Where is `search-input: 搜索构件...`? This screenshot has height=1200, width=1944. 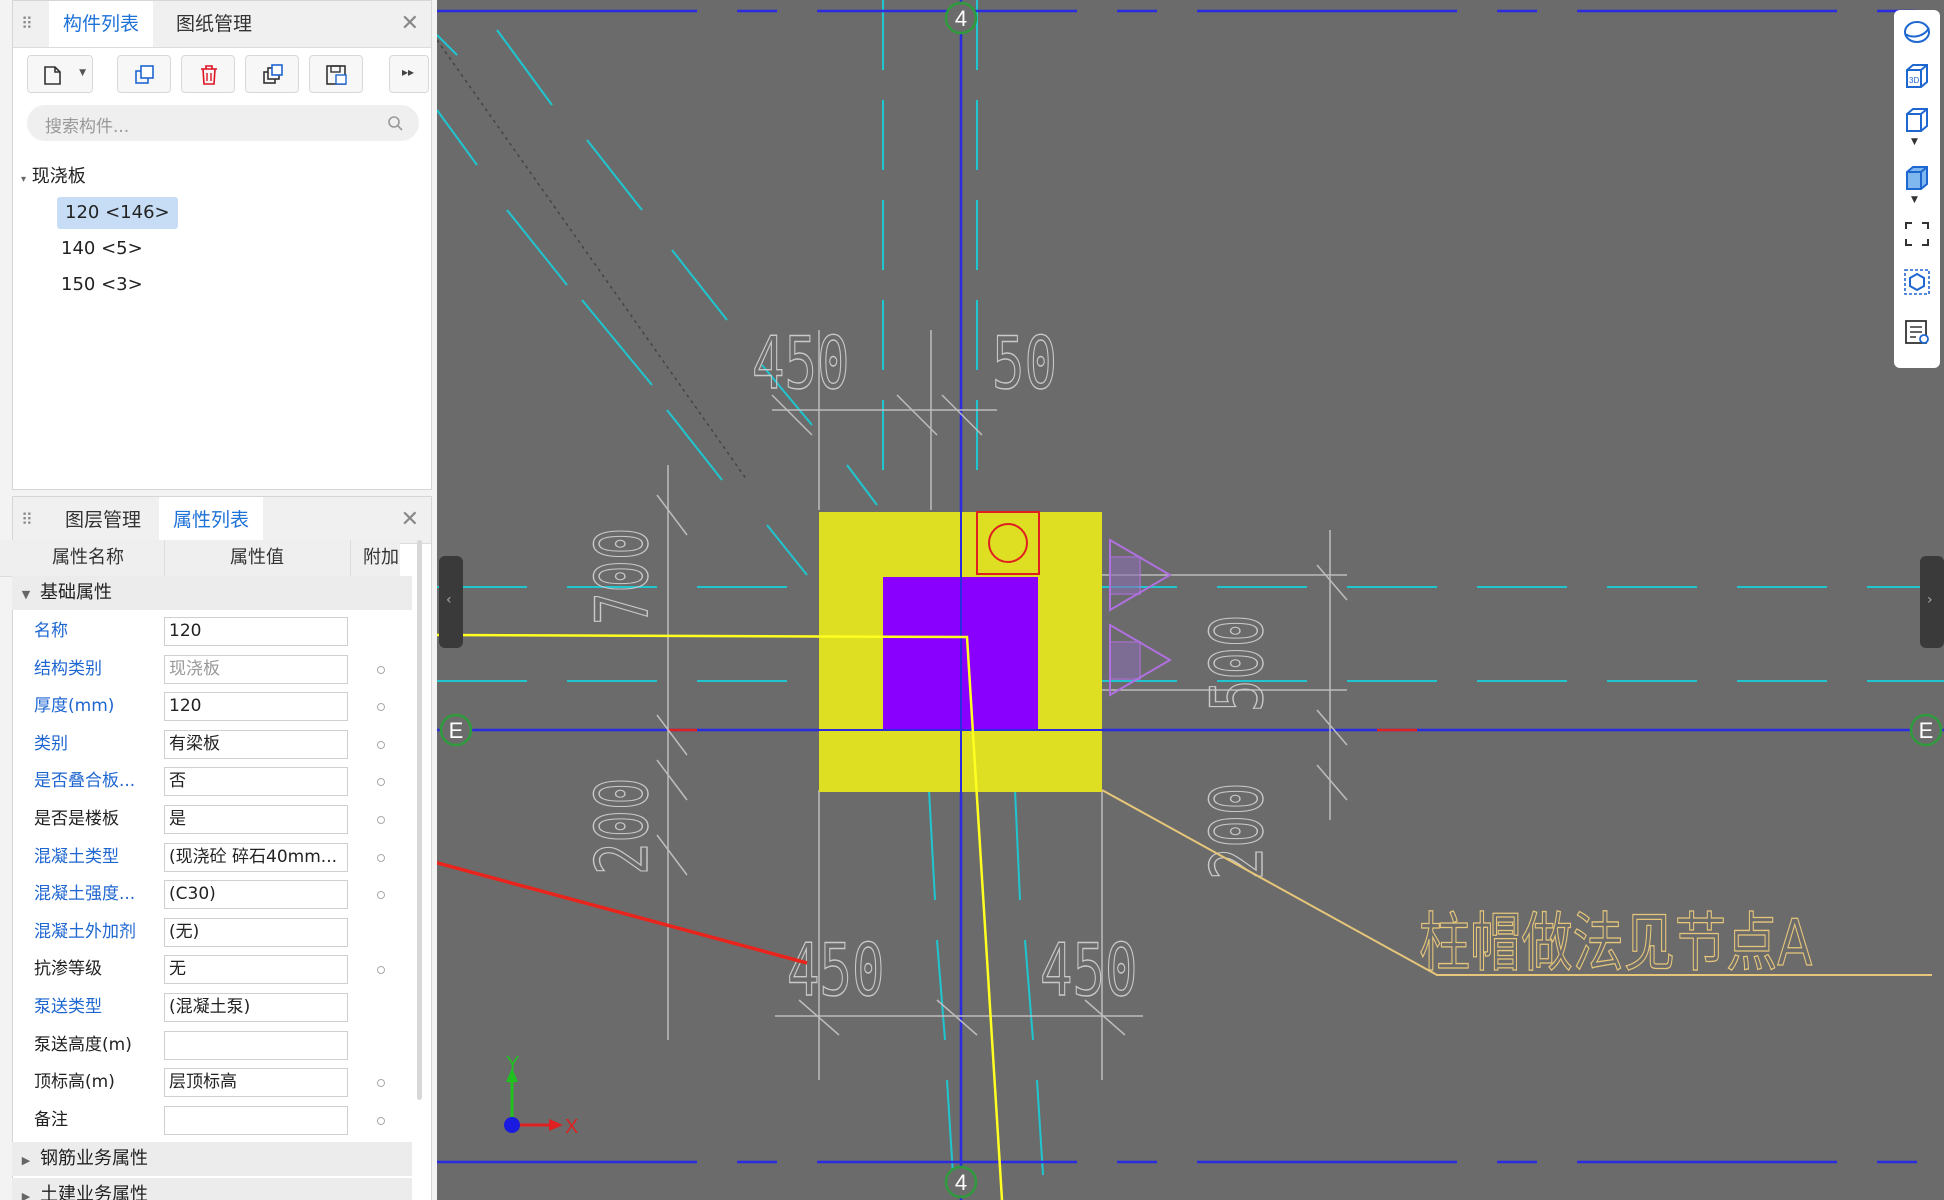
search-input: 搜索构件... is located at coordinates (87, 124).